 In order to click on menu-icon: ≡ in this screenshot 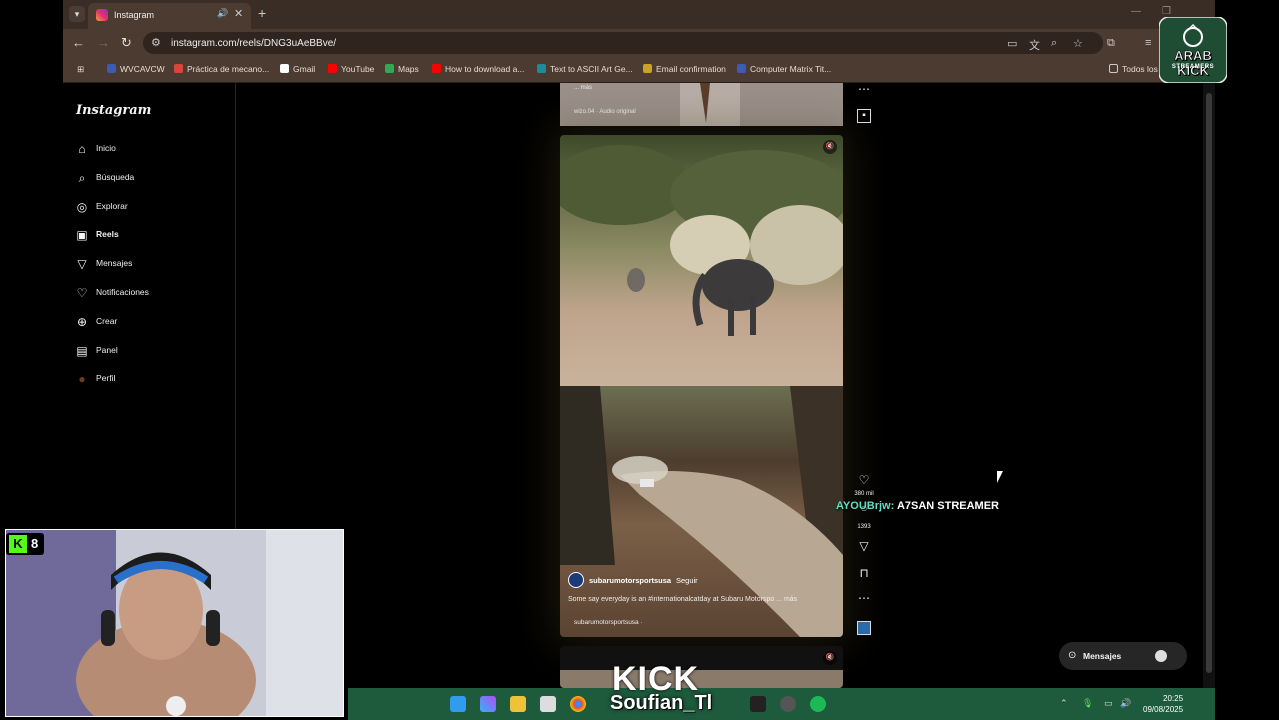, I will do `click(1148, 43)`.